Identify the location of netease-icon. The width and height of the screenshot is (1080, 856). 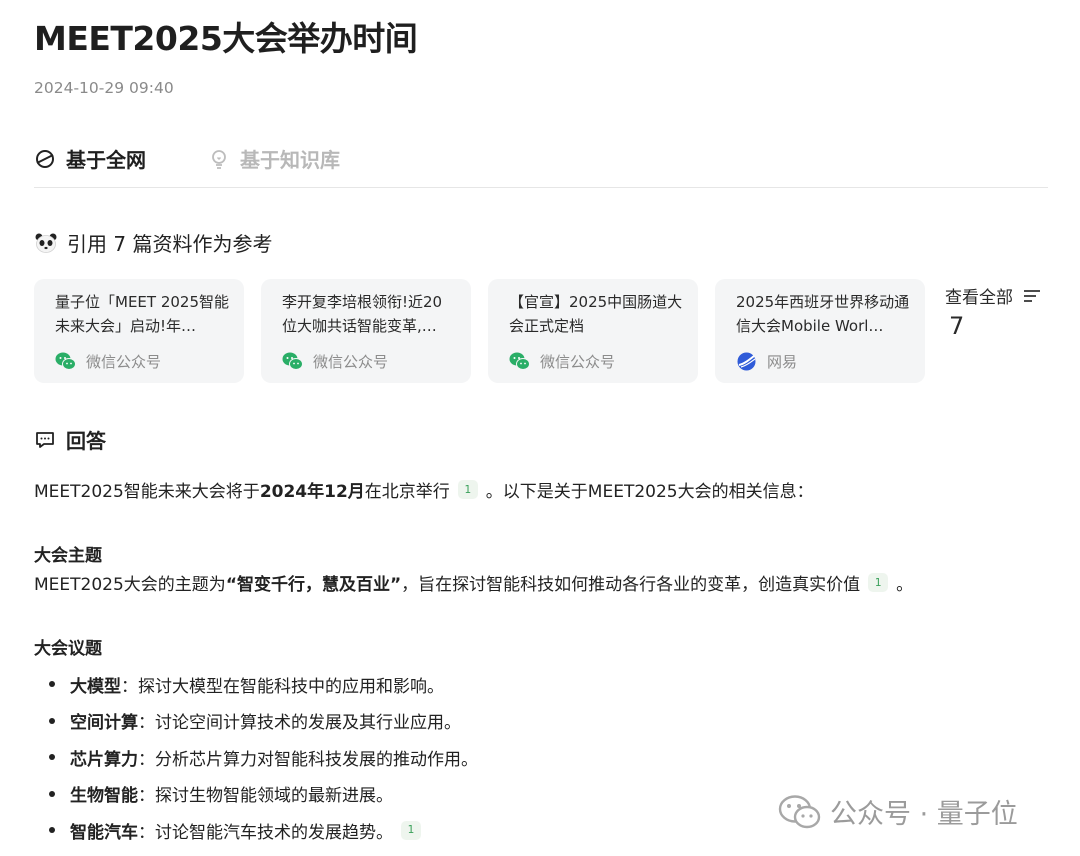
(746, 361).